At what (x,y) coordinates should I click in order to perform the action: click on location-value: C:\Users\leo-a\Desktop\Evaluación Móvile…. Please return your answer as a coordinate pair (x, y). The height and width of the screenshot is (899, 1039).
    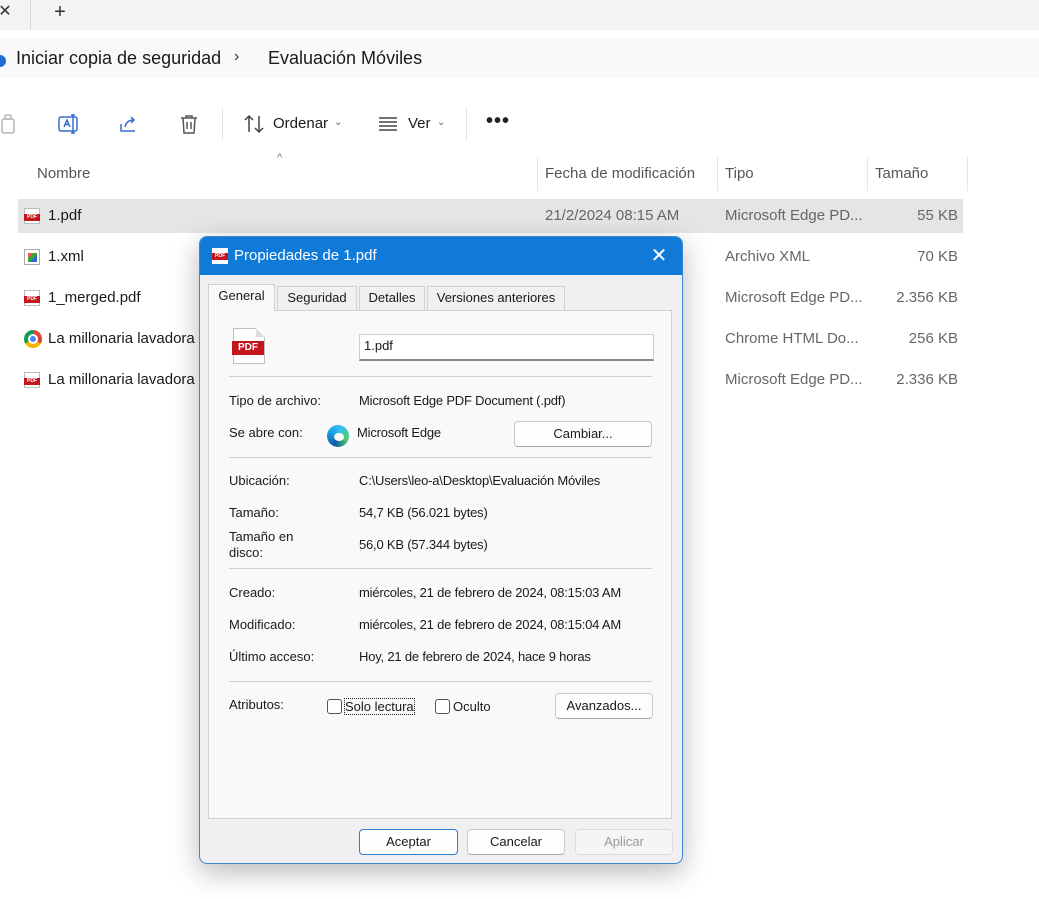
    Looking at the image, I should click on (480, 480).